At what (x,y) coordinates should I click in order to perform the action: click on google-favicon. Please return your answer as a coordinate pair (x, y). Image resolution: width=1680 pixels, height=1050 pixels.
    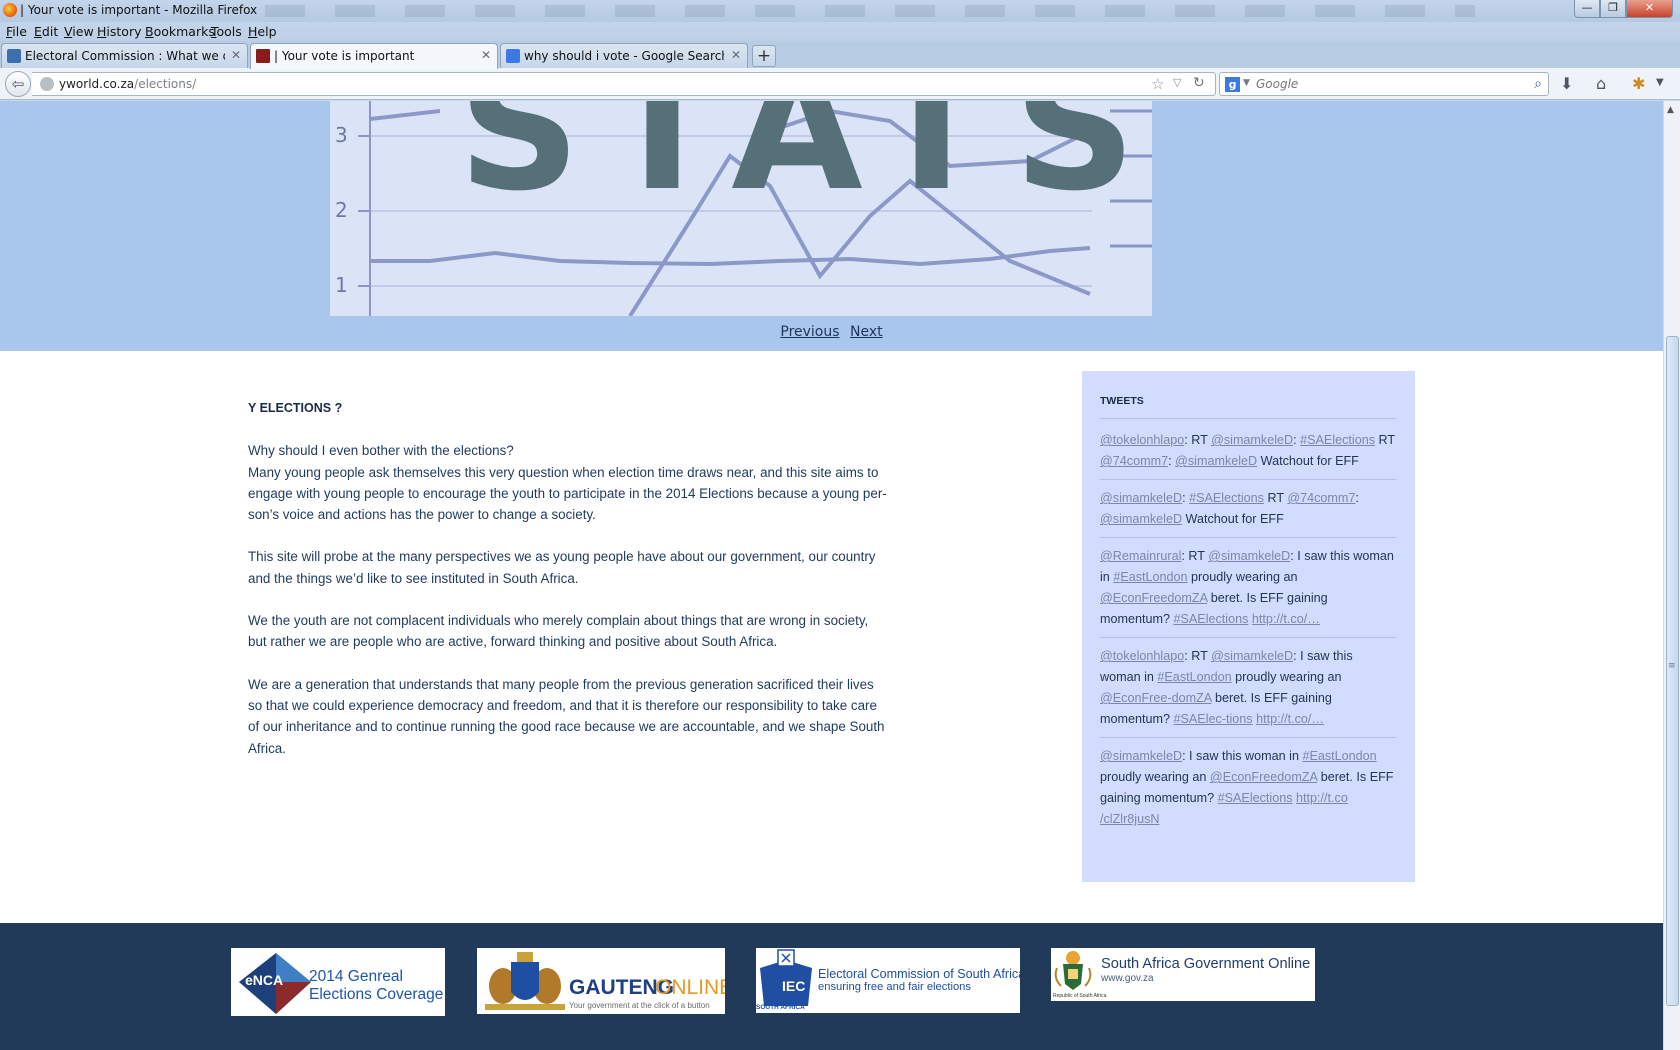
    Looking at the image, I should click on (513, 56).